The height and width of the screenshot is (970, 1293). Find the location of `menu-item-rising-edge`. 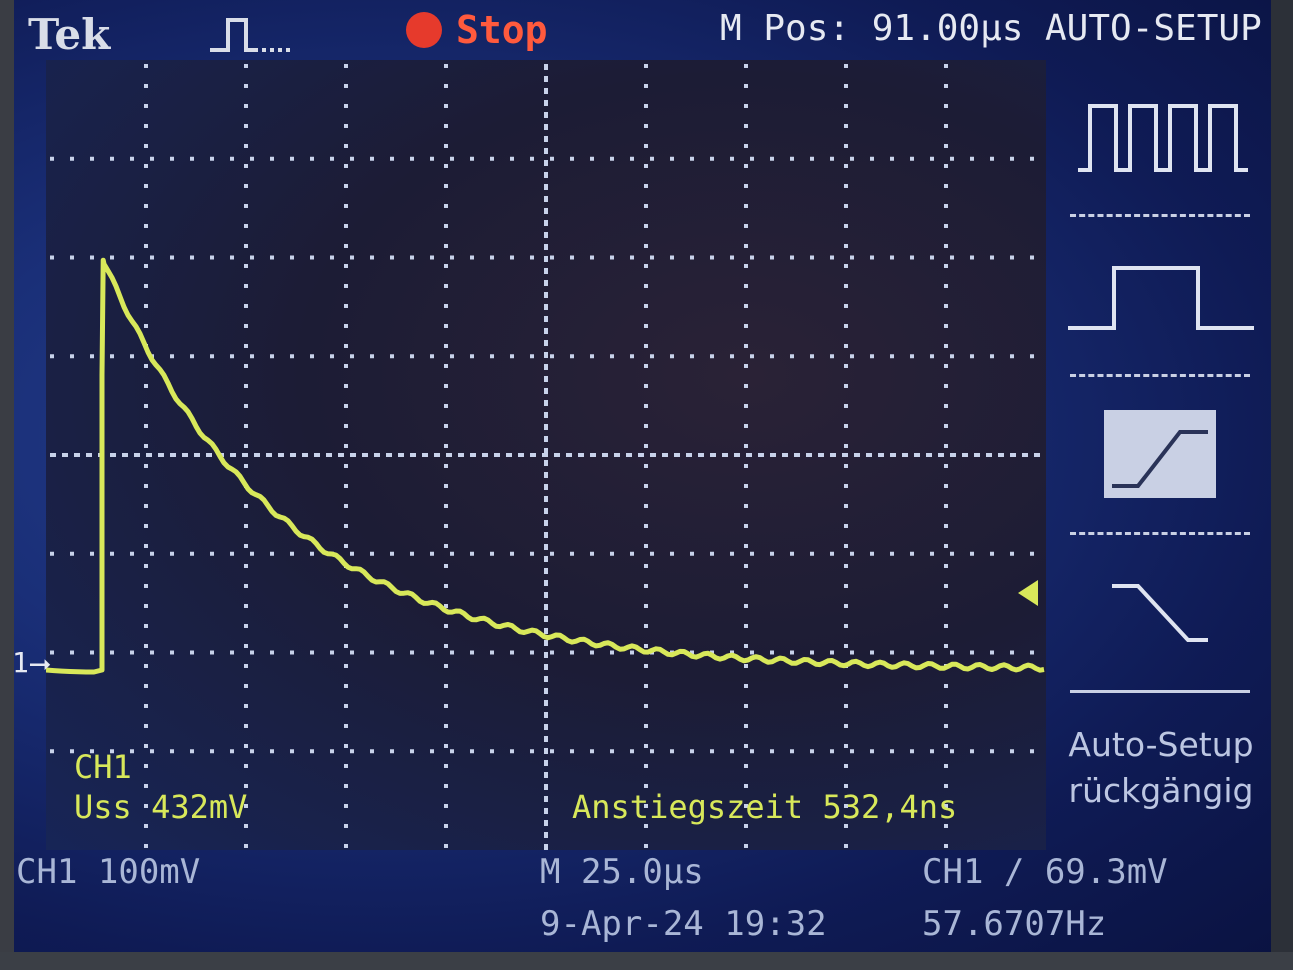

menu-item-rising-edge is located at coordinates (1161, 457).